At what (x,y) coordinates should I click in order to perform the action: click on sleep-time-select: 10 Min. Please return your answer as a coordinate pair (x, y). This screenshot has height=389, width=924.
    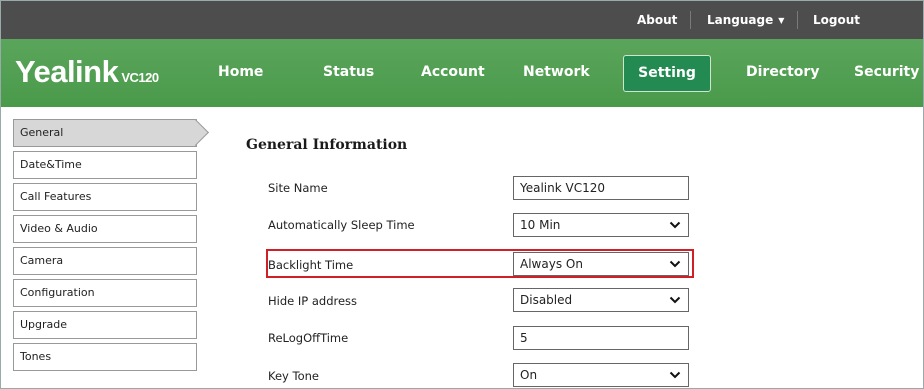
    Looking at the image, I should click on (601, 225).